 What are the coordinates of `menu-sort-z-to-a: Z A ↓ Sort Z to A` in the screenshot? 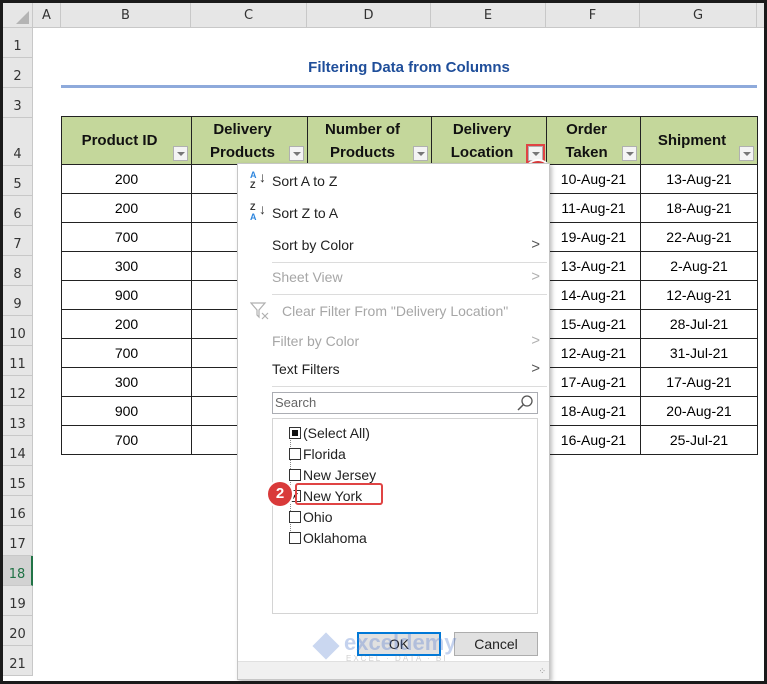 It's located at (393, 213).